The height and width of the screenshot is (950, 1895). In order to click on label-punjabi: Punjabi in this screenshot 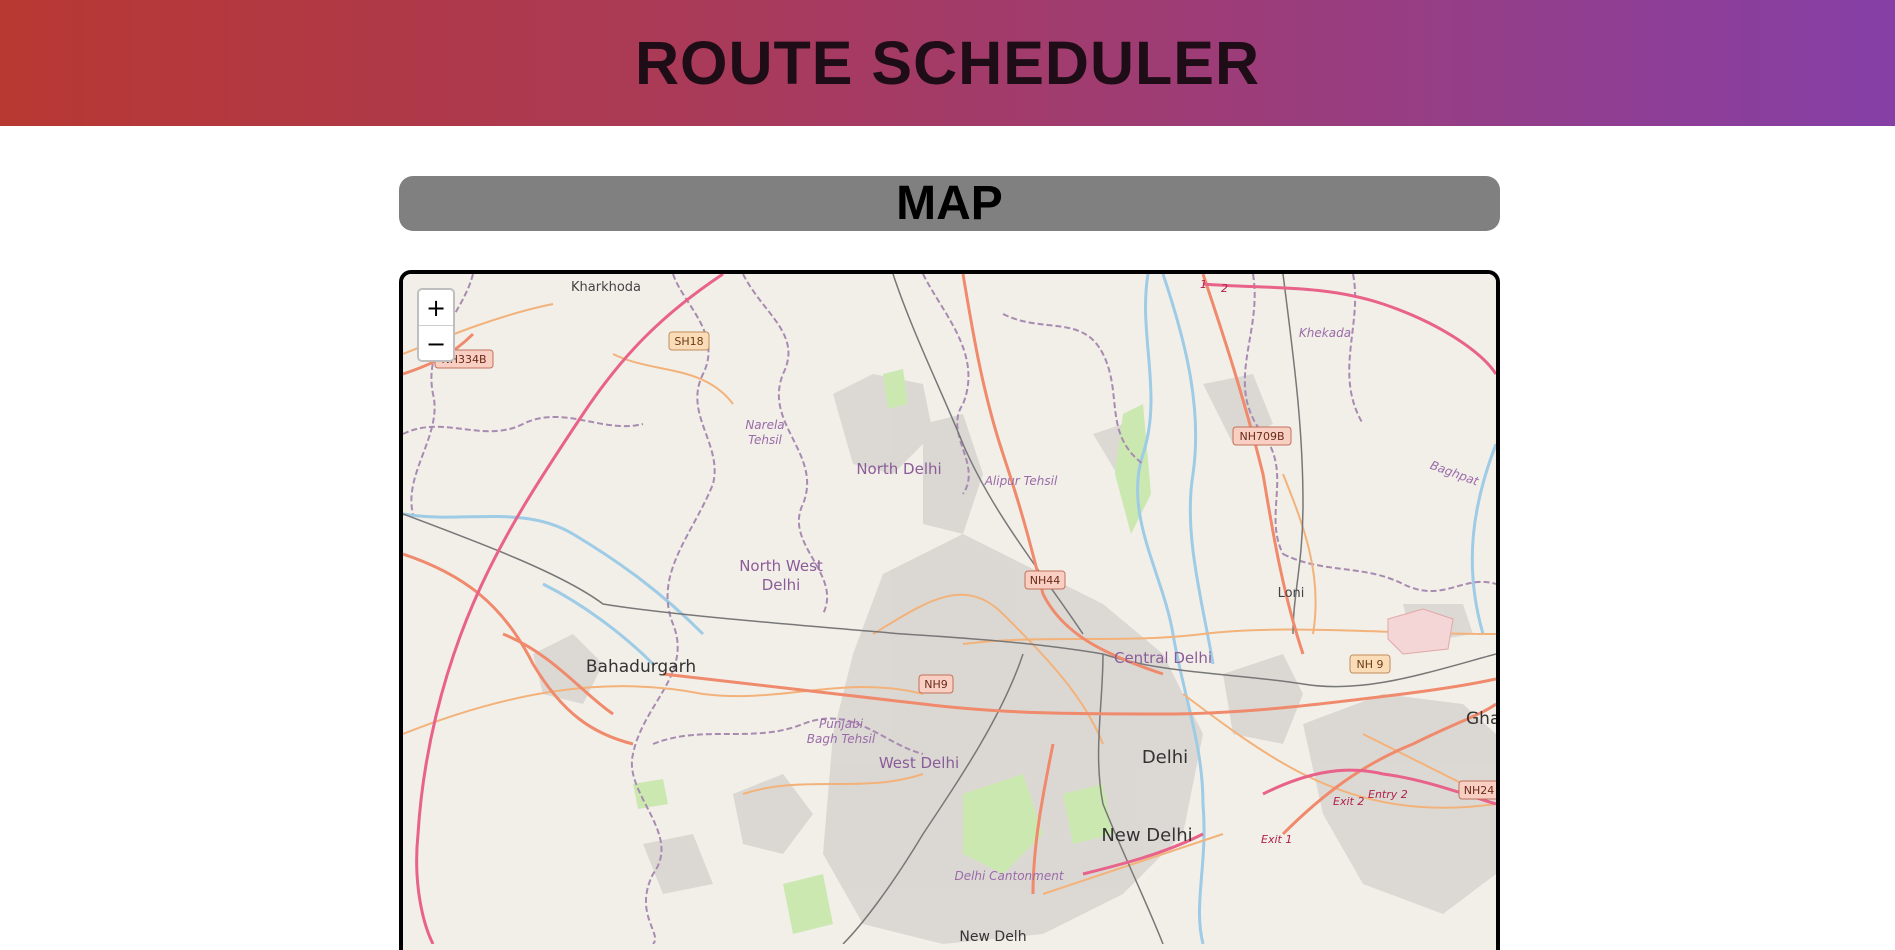, I will do `click(841, 724)`.